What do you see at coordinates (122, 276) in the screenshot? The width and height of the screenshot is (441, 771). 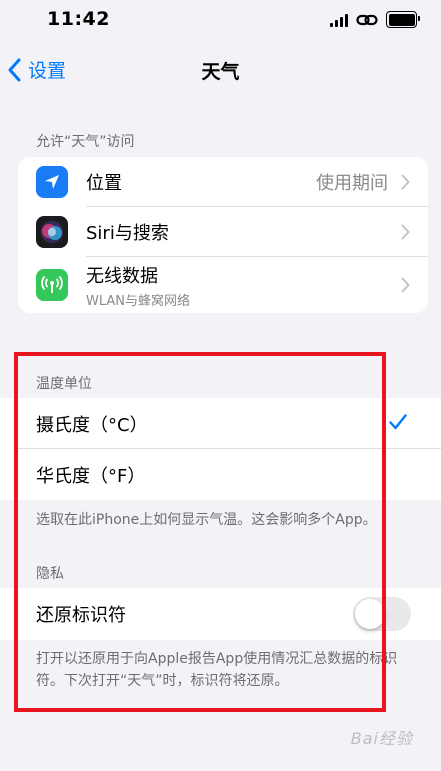 I see `wireless-data-label: 无线数据` at bounding box center [122, 276].